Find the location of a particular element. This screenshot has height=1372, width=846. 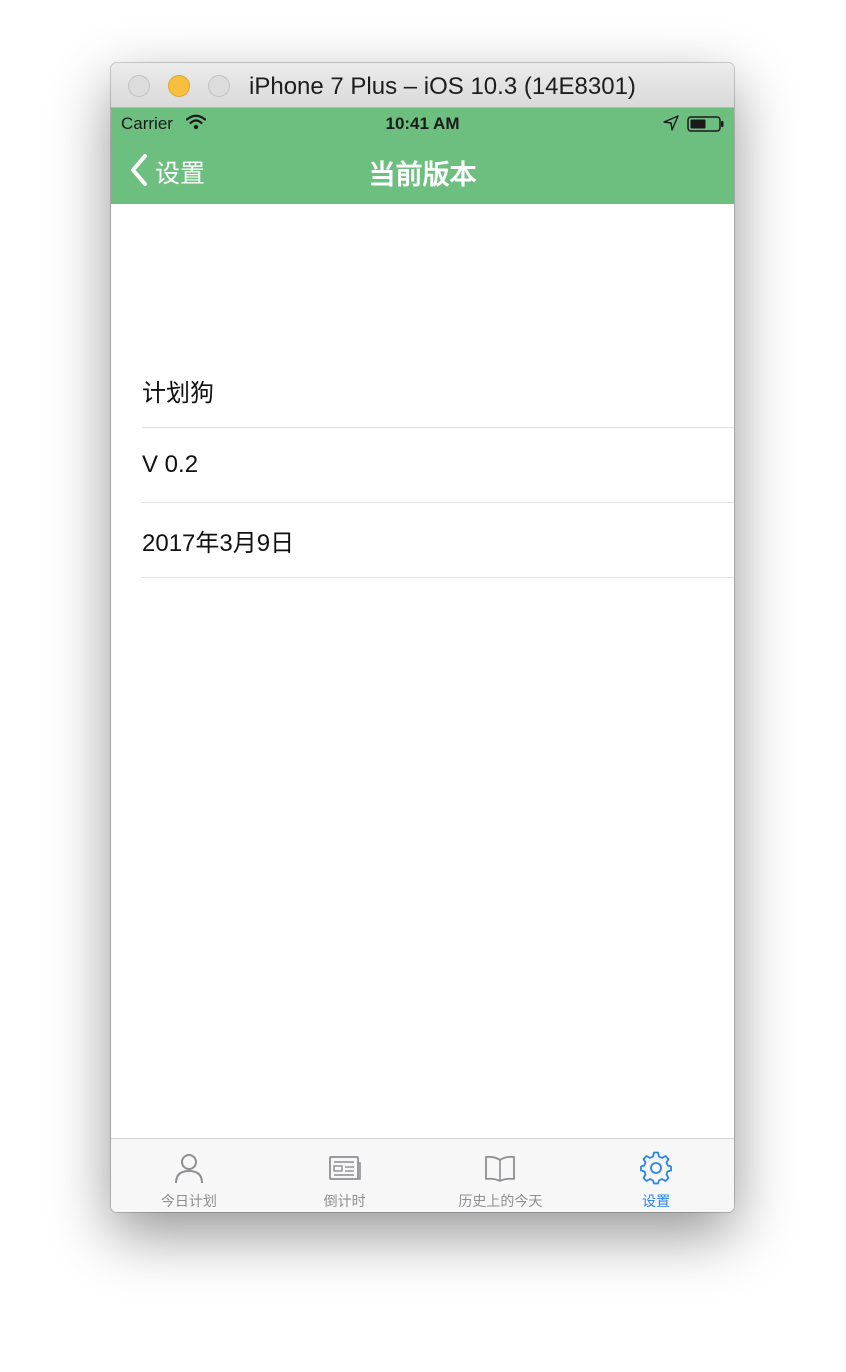

release-date-row: 2017年3月9日 is located at coordinates (438, 540).